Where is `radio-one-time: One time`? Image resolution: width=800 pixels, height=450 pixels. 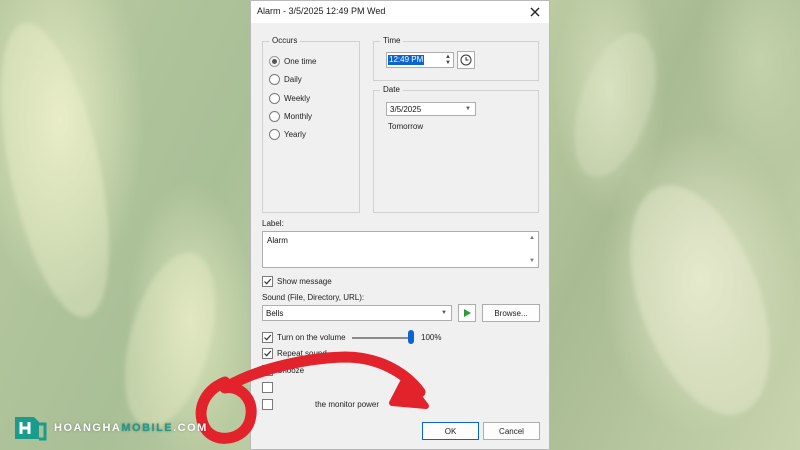
radio-one-time: One time is located at coordinates (292, 61).